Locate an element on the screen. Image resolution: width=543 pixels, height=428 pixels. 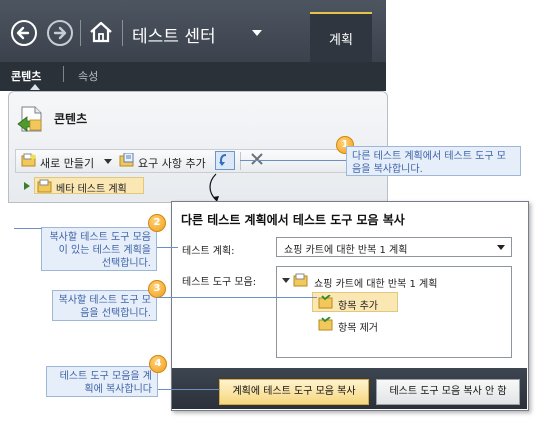
delete-icon is located at coordinates (257, 161).